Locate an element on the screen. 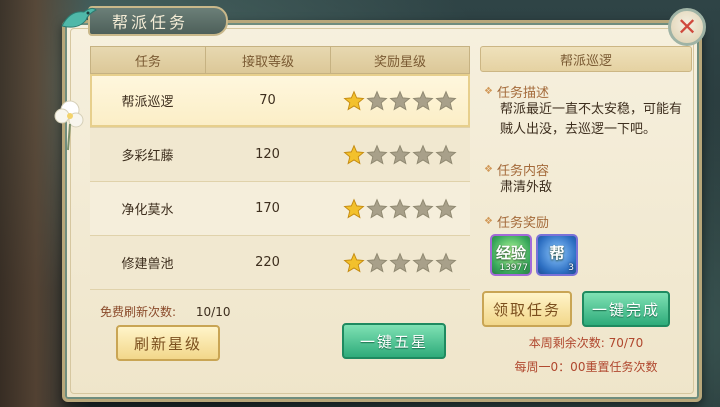  content-label: ❖ 任务内容 is located at coordinates (516, 169).